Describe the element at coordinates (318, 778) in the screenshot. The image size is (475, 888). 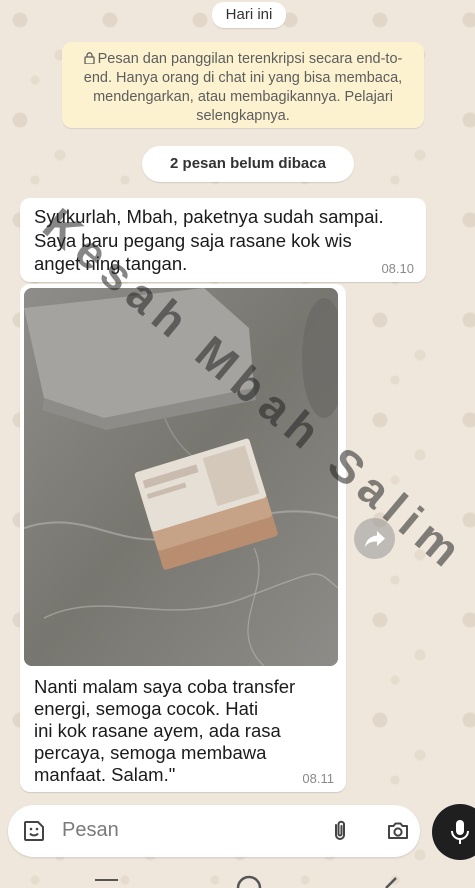
I see `message-time: 08.11` at that location.